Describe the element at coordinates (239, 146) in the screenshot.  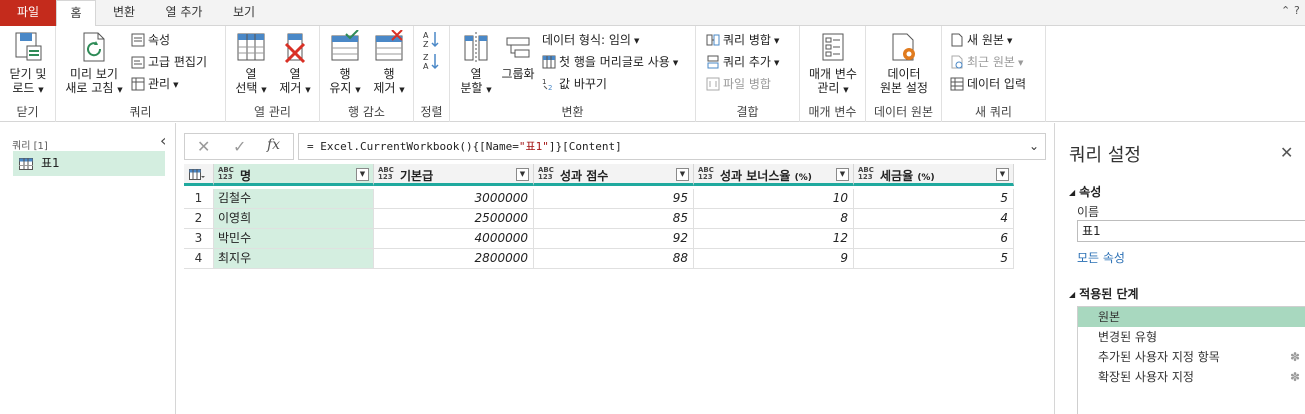
I see `confirm-icon: ✓` at that location.